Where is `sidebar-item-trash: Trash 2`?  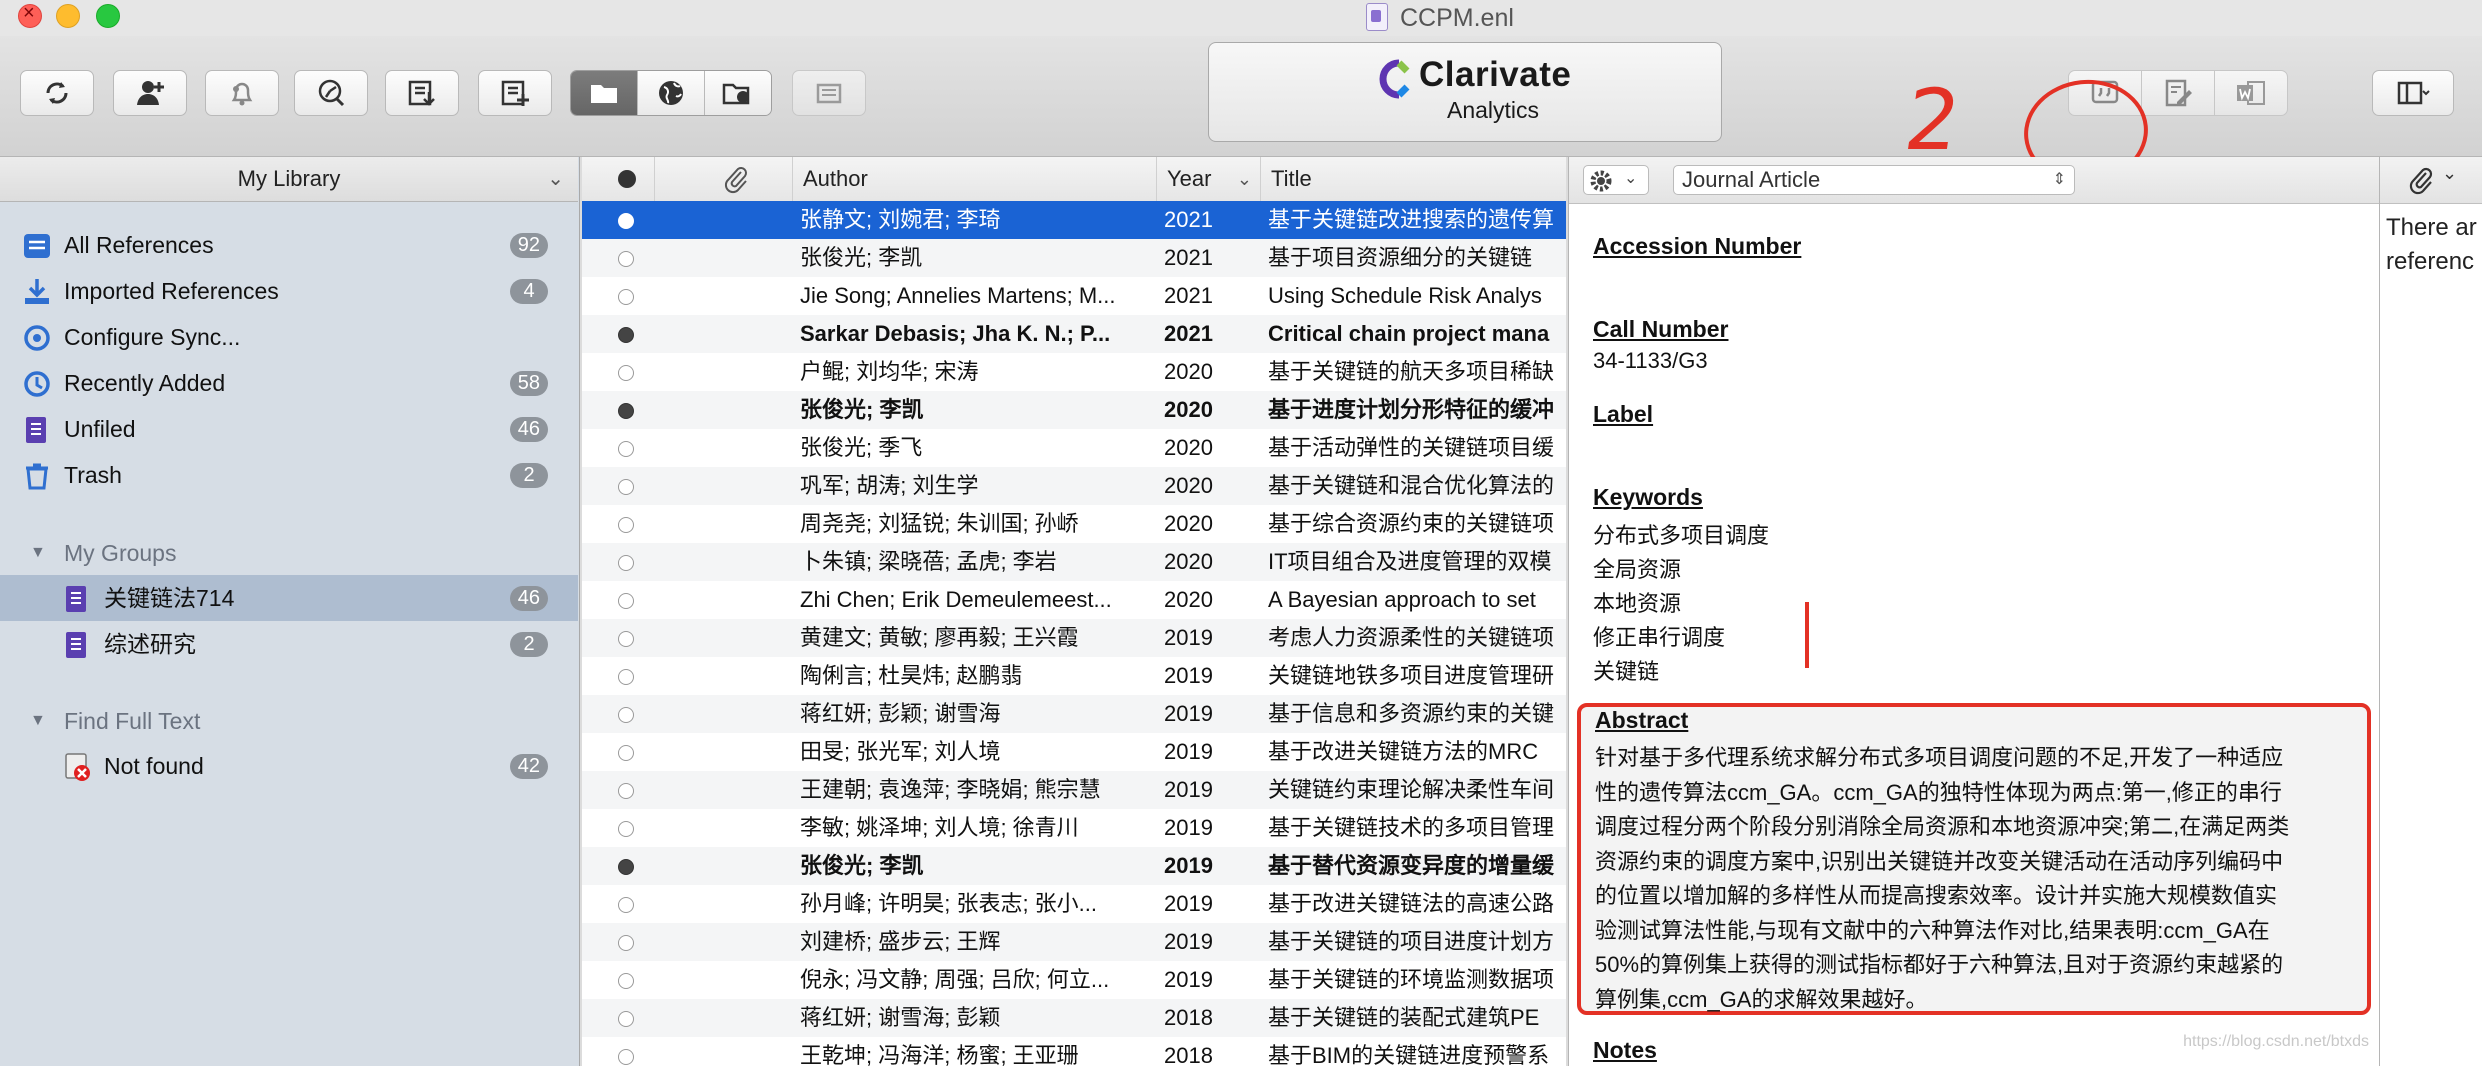 sidebar-item-trash: Trash 2 is located at coordinates (289, 475).